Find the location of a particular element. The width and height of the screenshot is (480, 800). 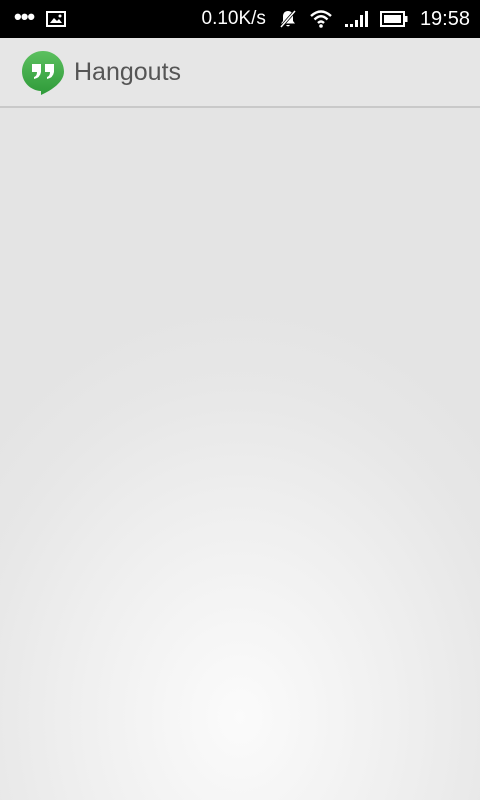

wifi-icon is located at coordinates (321, 19).